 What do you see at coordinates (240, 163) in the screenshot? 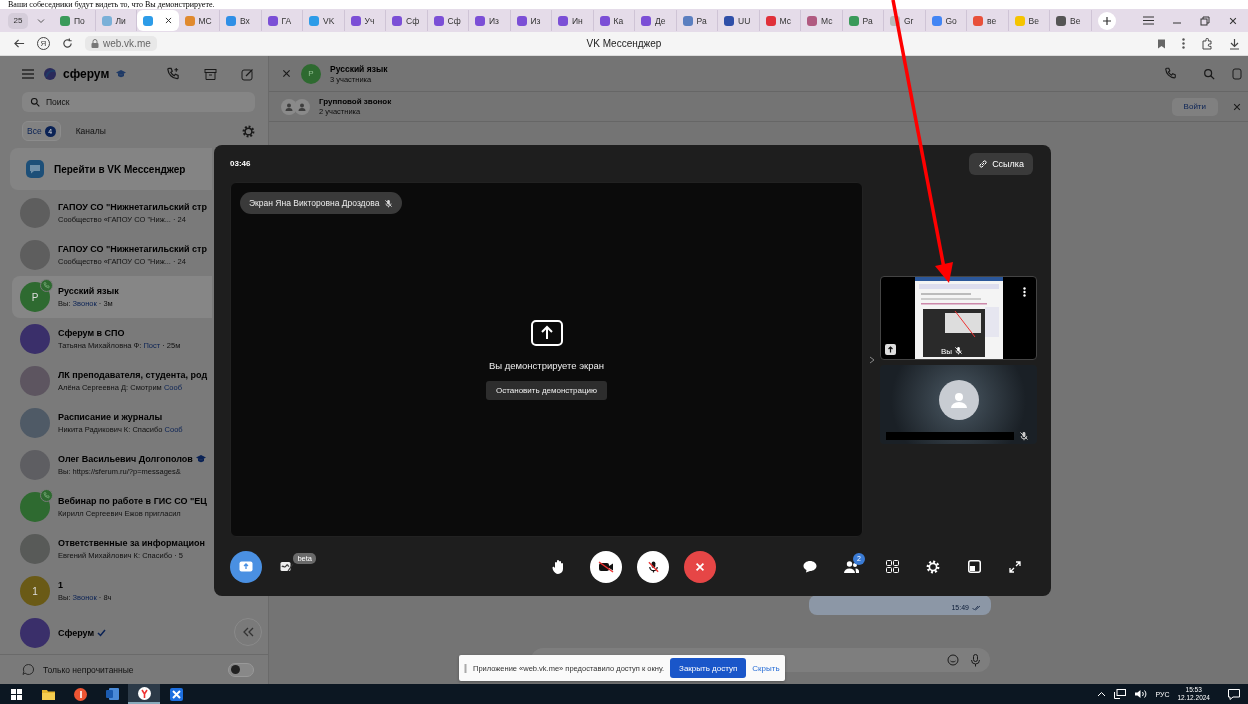
I see `call-timer: 03:46` at bounding box center [240, 163].